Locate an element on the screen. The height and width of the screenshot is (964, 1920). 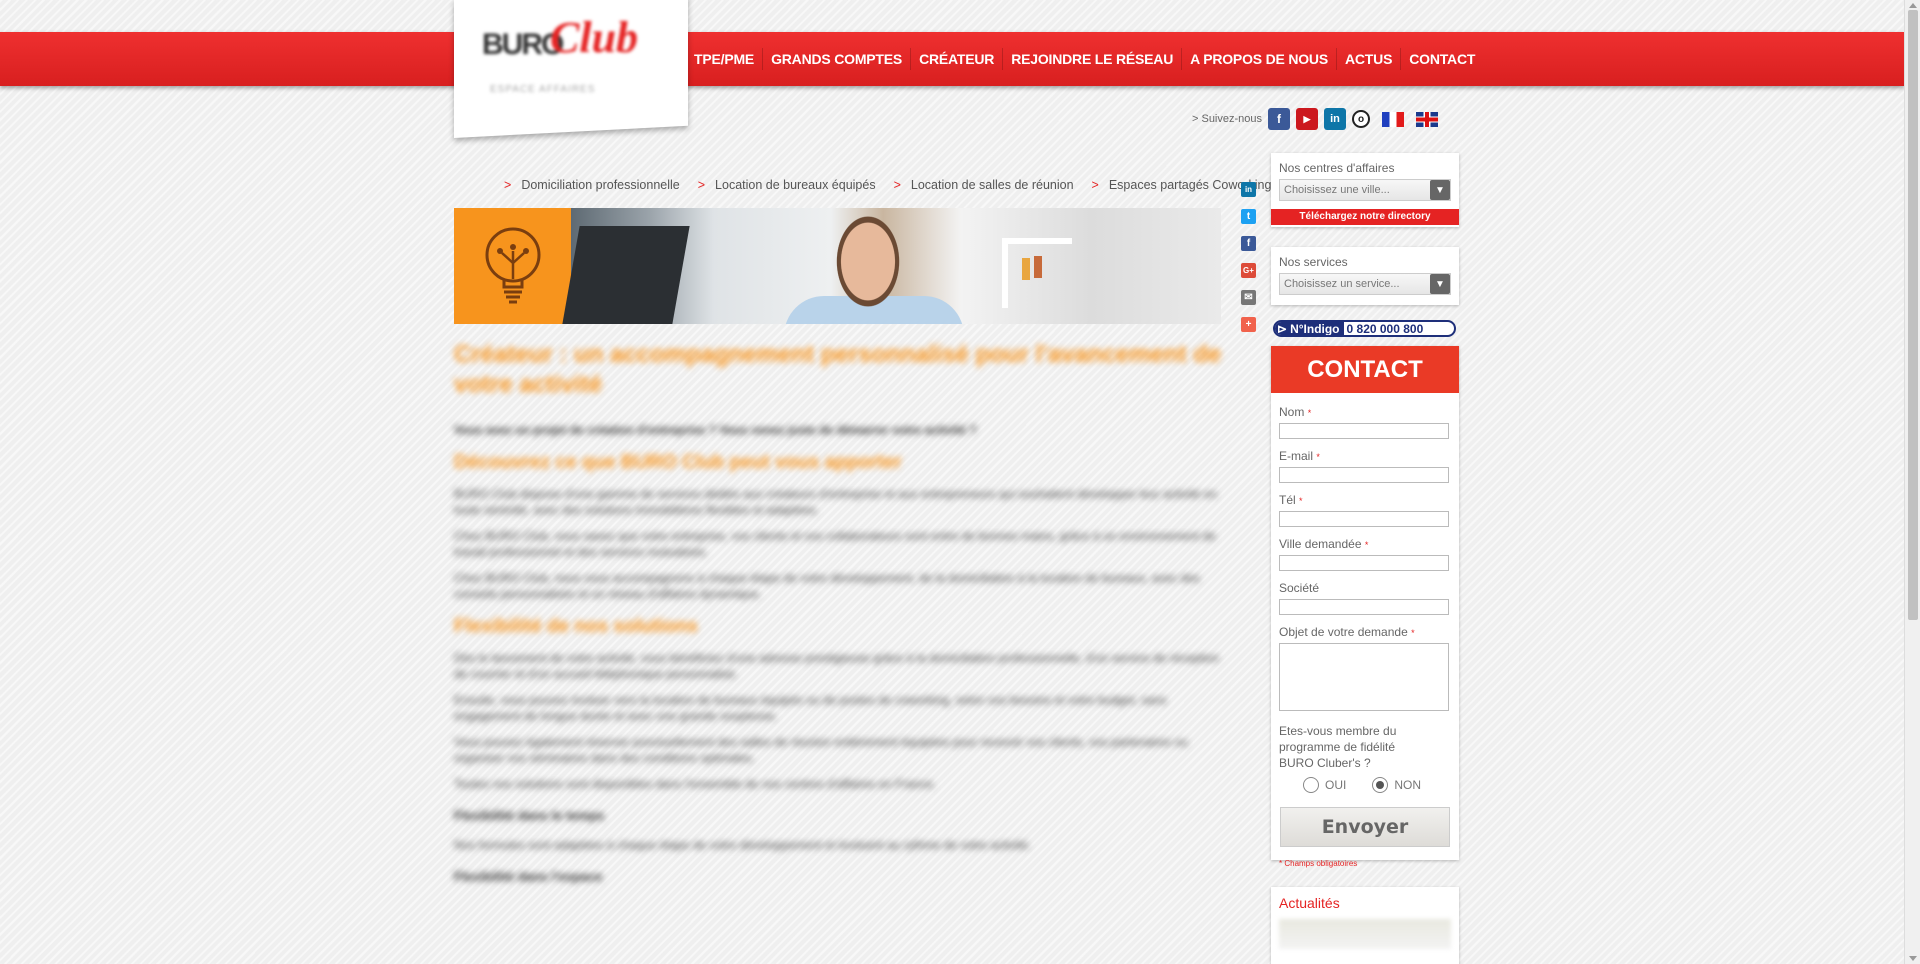
radio-circle is located at coordinates (1311, 785).